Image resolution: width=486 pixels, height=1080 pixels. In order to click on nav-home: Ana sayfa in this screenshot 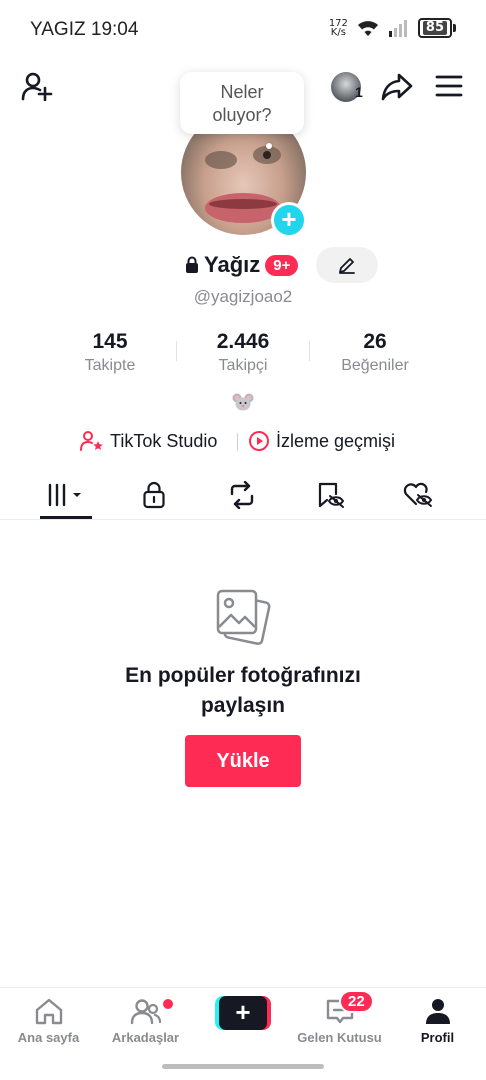, I will do `click(48, 1020)`.